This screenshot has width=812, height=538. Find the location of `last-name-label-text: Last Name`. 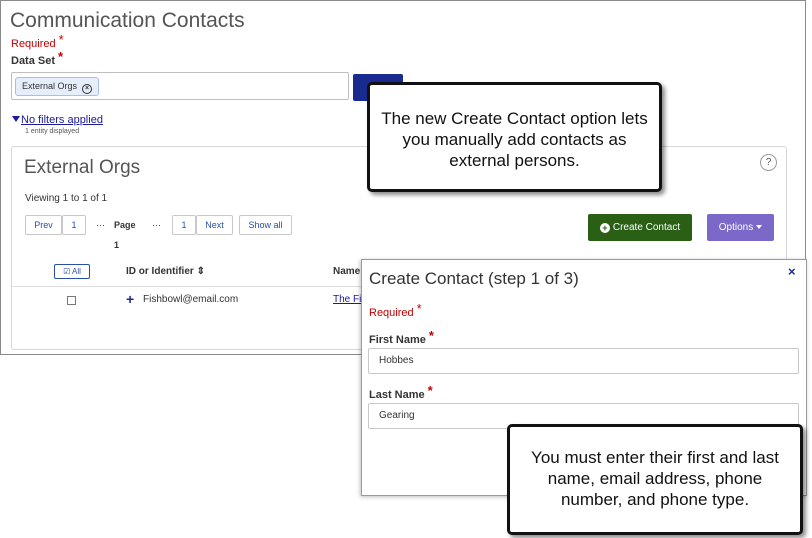

last-name-label-text: Last Name is located at coordinates (397, 395).